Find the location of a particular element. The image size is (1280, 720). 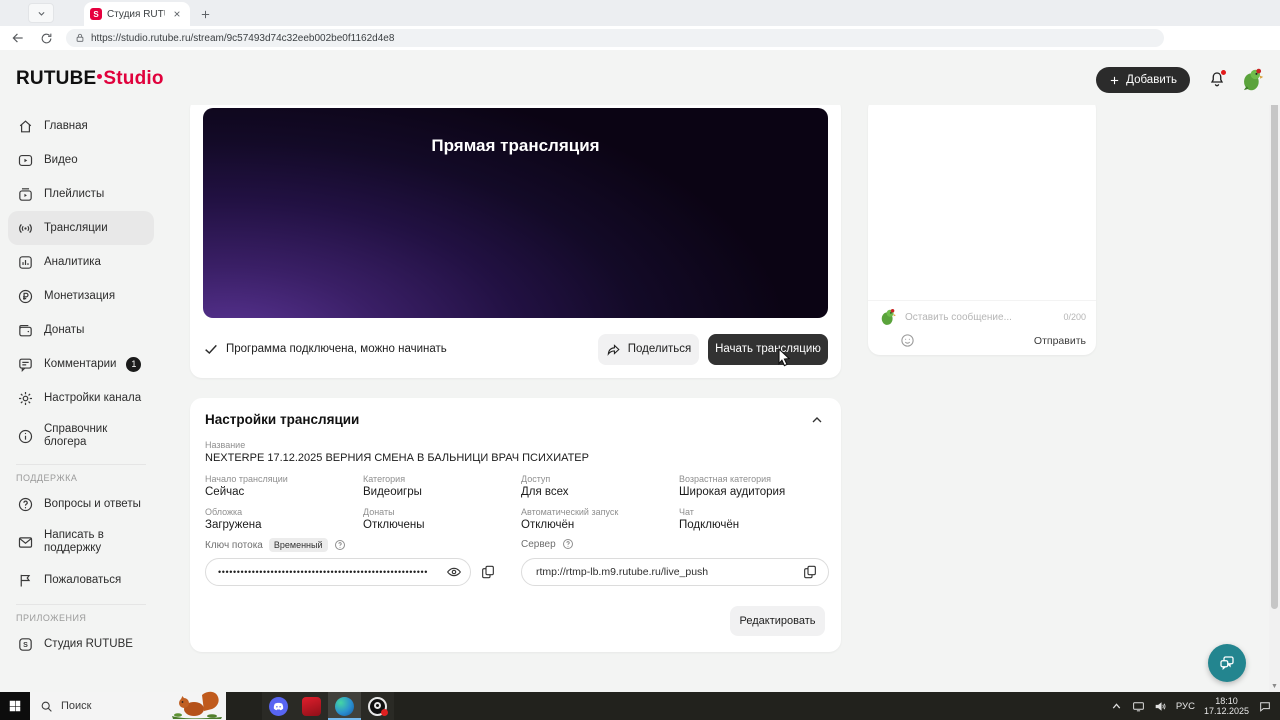

tab-actions-button is located at coordinates (41, 13).